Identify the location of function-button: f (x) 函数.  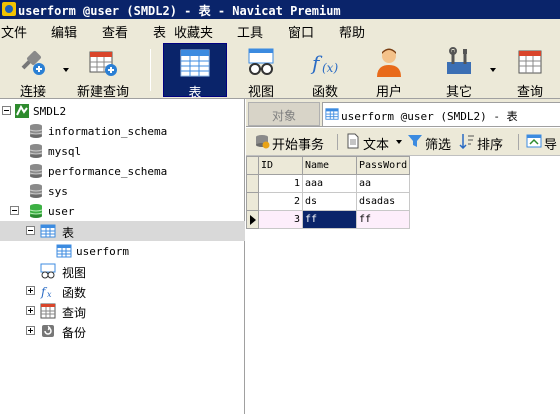
(325, 71).